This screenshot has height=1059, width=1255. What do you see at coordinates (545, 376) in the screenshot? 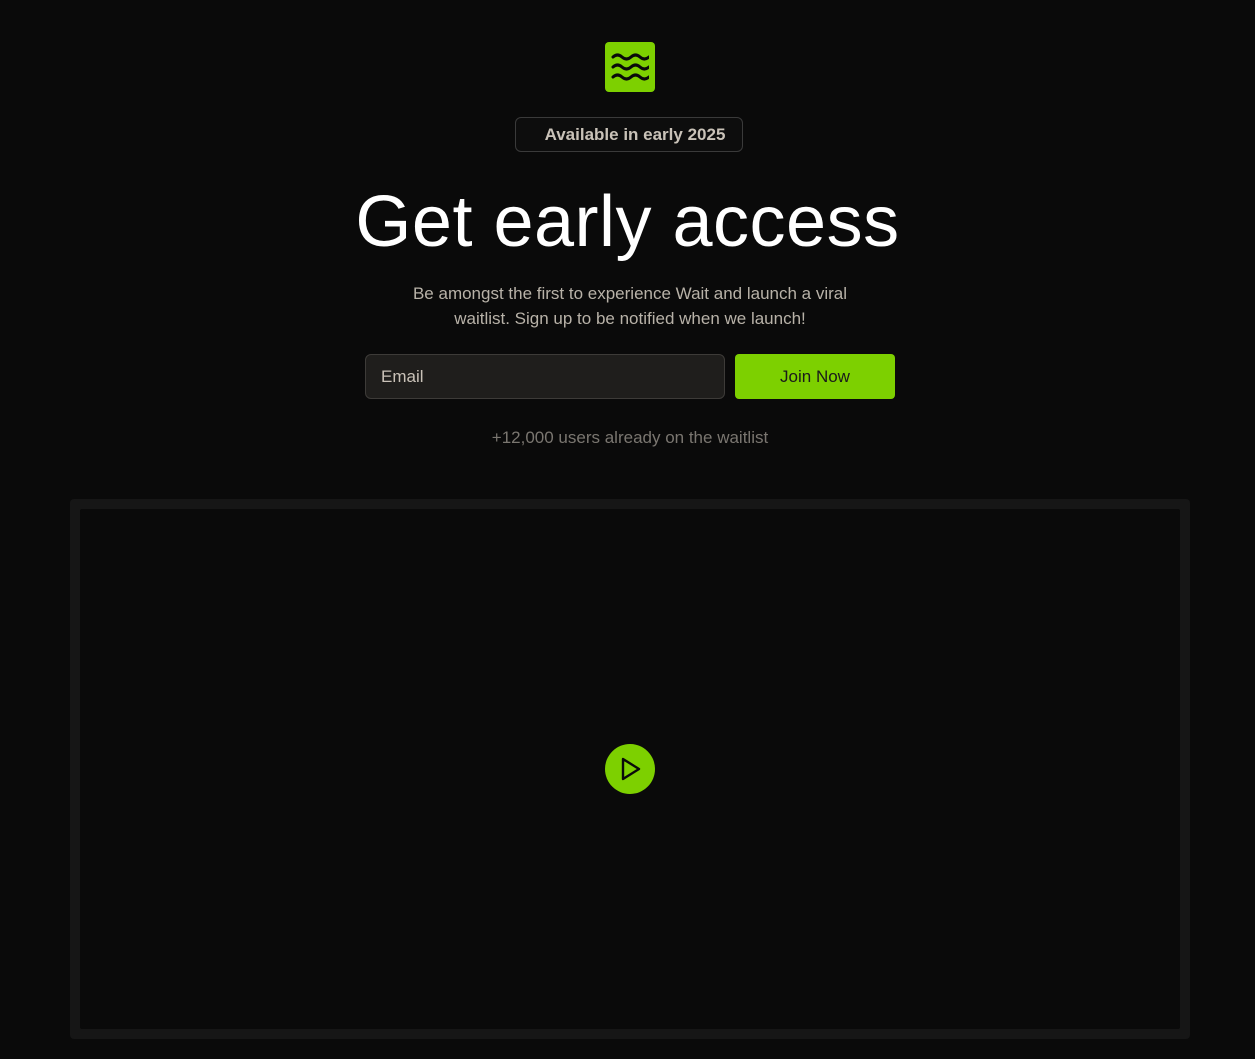
I see `email-field` at bounding box center [545, 376].